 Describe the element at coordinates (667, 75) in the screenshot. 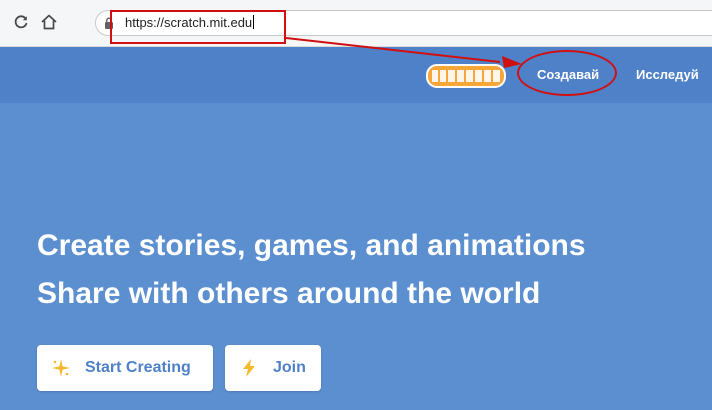

I see `nav-explore-link: Исследуй` at that location.